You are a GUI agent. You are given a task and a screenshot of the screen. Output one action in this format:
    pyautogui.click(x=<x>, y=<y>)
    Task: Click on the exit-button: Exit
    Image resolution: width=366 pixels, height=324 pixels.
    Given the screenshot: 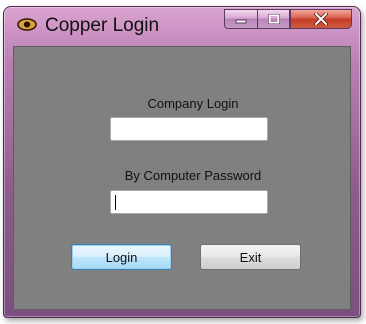 What is the action you would take?
    pyautogui.click(x=250, y=257)
    